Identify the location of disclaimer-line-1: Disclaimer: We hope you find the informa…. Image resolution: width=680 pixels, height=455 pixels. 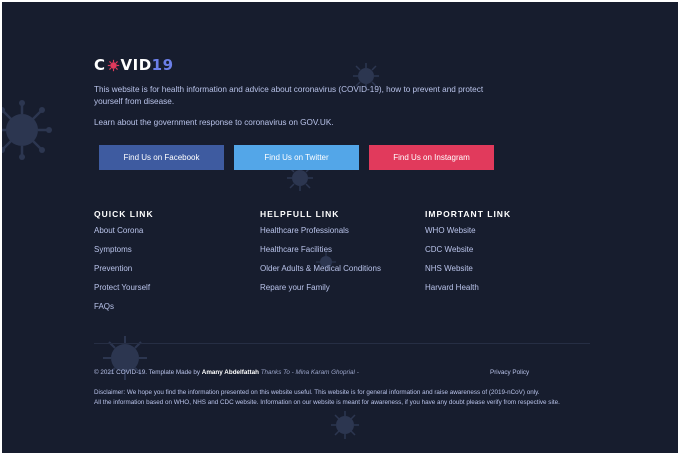
(317, 392).